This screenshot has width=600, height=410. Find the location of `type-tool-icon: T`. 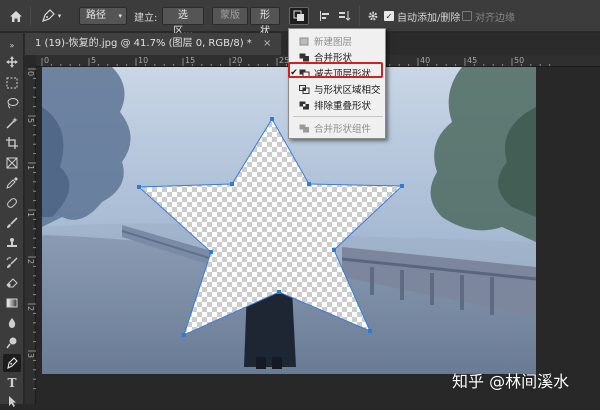

type-tool-icon: T is located at coordinates (12, 383).